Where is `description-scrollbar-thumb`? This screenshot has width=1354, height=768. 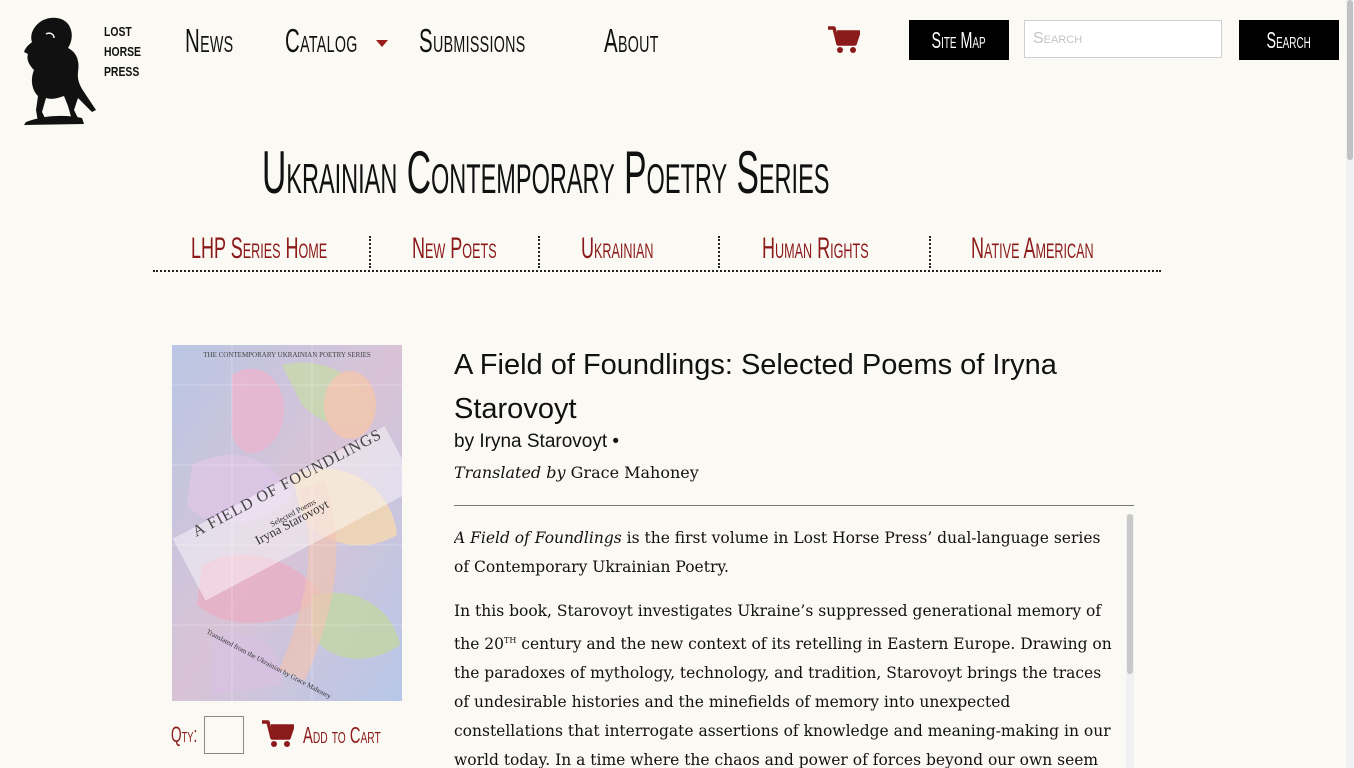
description-scrollbar-thumb is located at coordinates (1130, 594).